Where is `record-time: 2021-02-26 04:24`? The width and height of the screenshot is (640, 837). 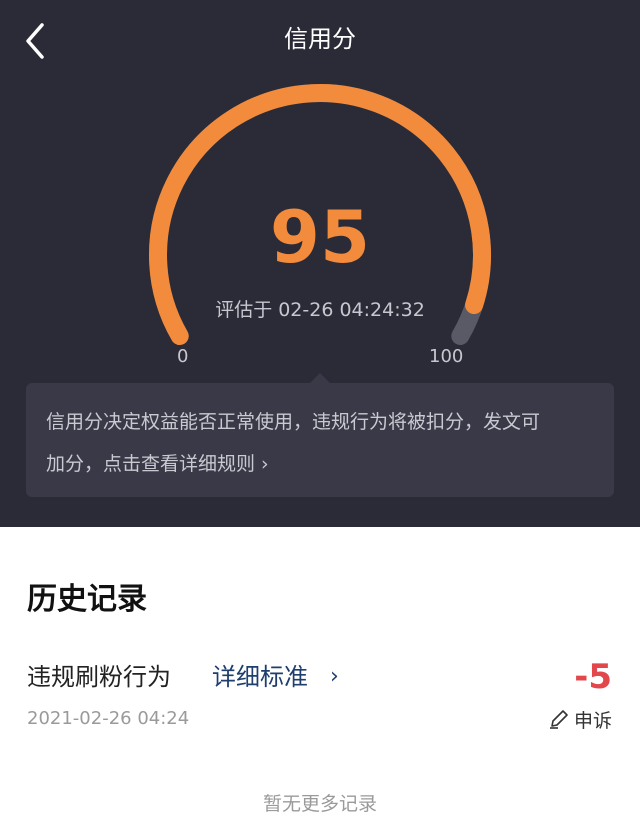 record-time: 2021-02-26 04:24 is located at coordinates (108, 718).